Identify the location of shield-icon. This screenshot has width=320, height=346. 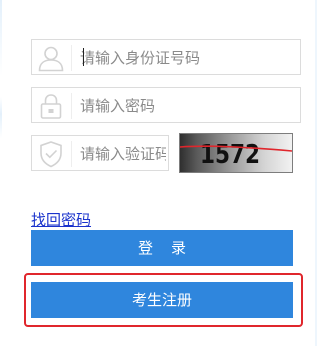
(51, 154).